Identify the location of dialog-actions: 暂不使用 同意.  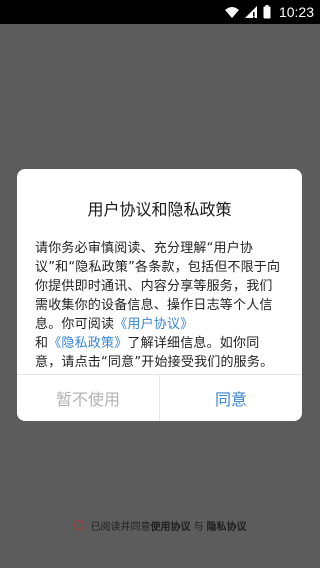
(159, 397).